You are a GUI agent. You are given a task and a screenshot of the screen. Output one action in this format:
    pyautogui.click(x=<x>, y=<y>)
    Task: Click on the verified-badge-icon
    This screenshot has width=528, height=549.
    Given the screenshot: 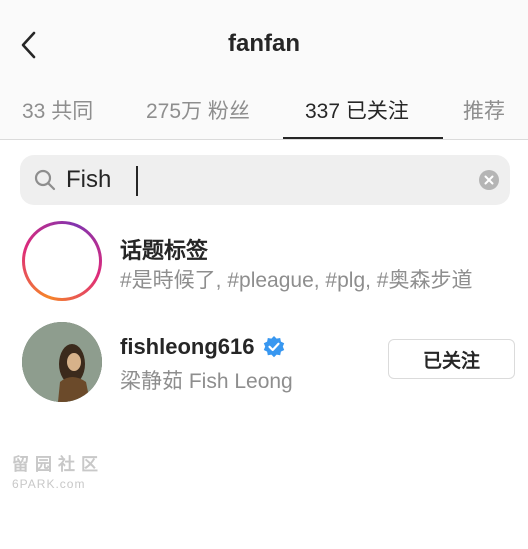 What is the action you would take?
    pyautogui.click(x=274, y=347)
    